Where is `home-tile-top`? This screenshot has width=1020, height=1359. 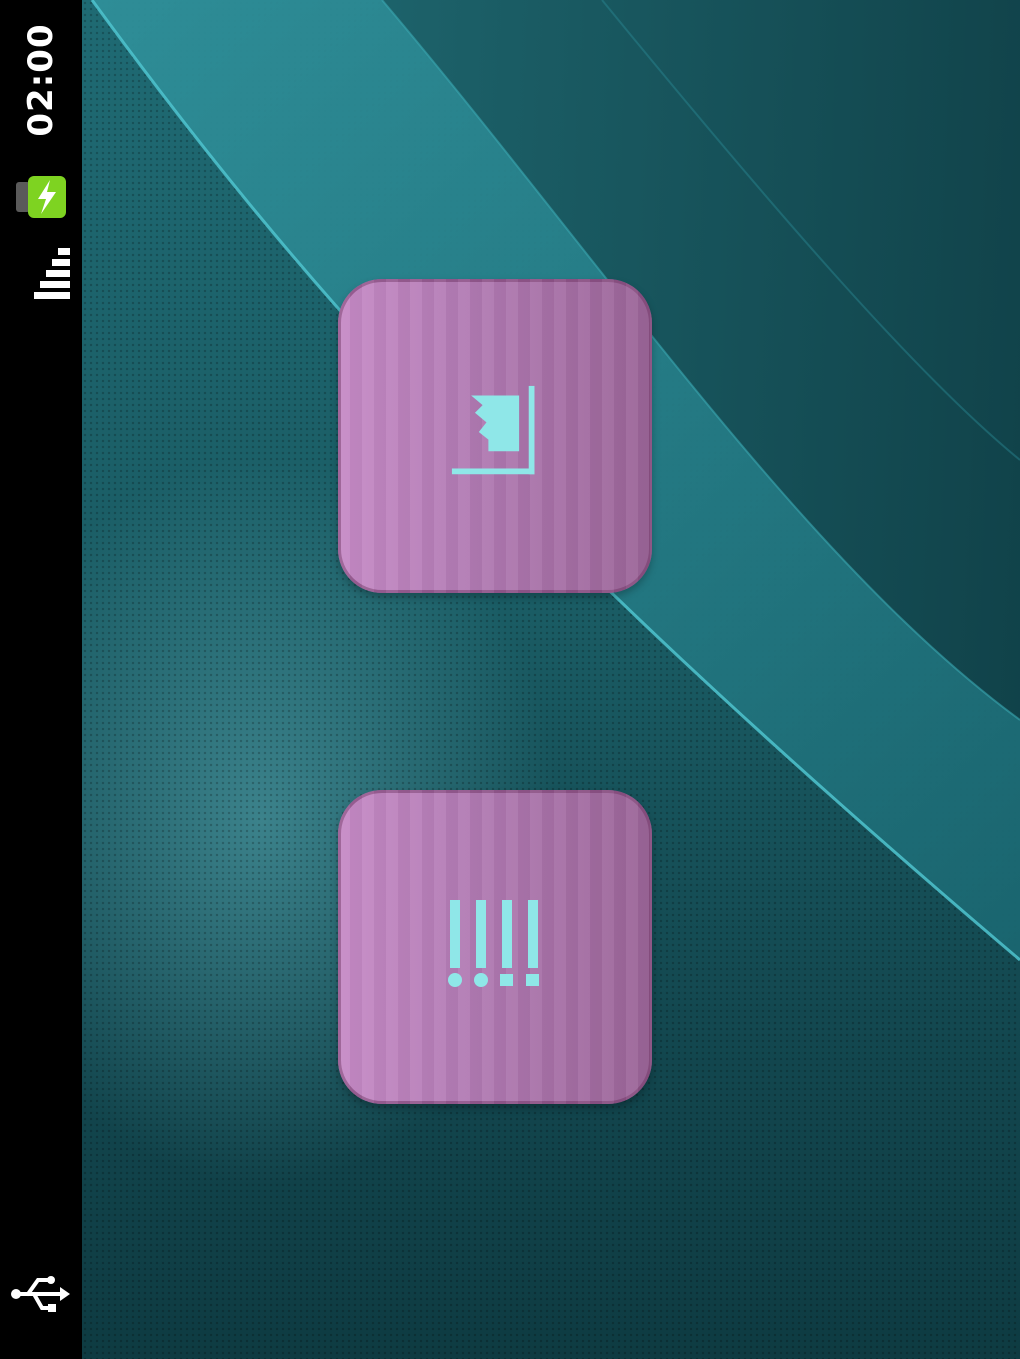
home-tile-top is located at coordinates (495, 436).